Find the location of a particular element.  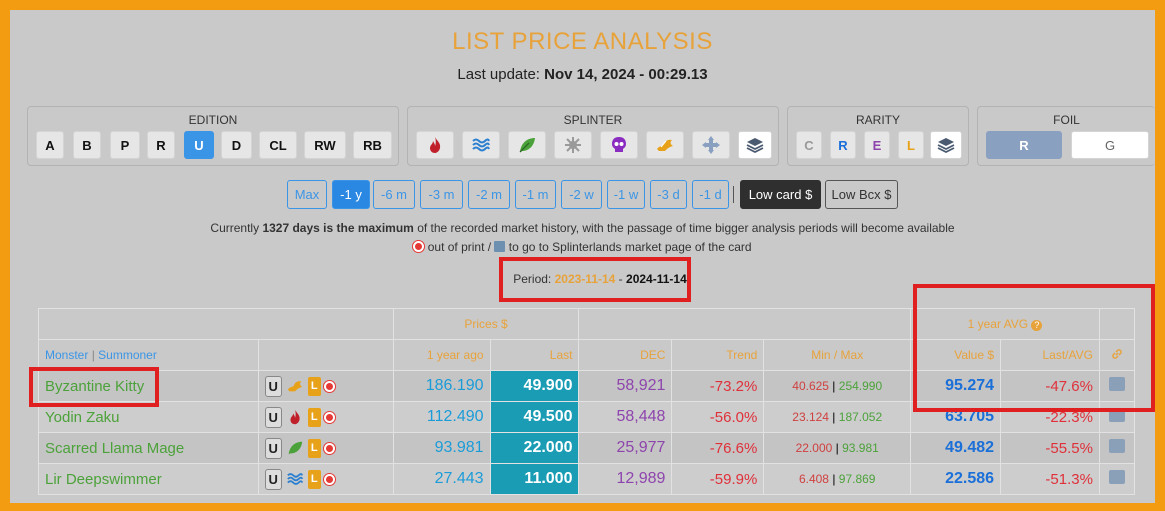

edition-button-a: A is located at coordinates (50, 145).